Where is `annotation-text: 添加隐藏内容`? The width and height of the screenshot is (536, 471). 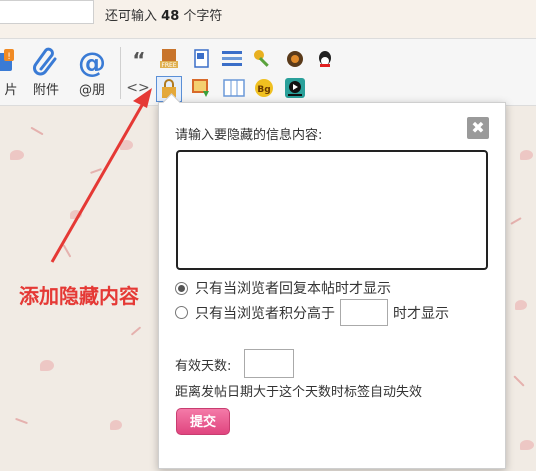 annotation-text: 添加隐藏内容 is located at coordinates (79, 296).